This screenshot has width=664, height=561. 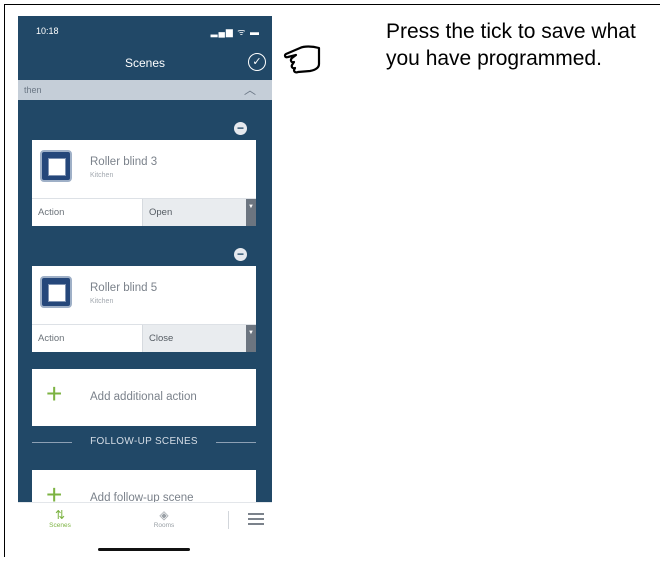 I want to click on action-select: Open ▼, so click(x=199, y=212).